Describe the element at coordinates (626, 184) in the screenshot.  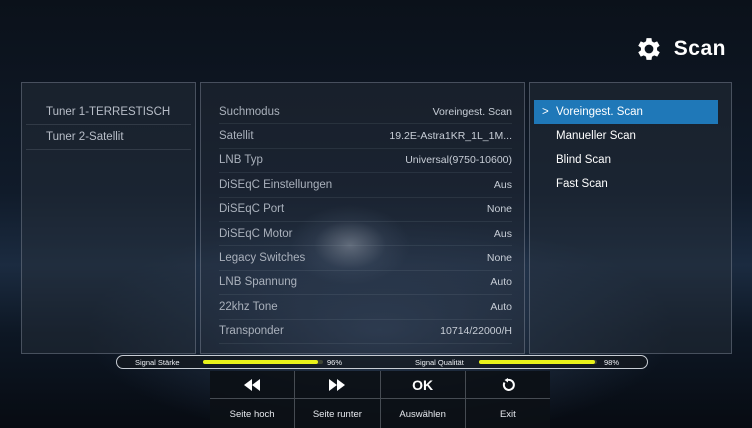
I see `scan-mode-fast: Fast Scan` at that location.